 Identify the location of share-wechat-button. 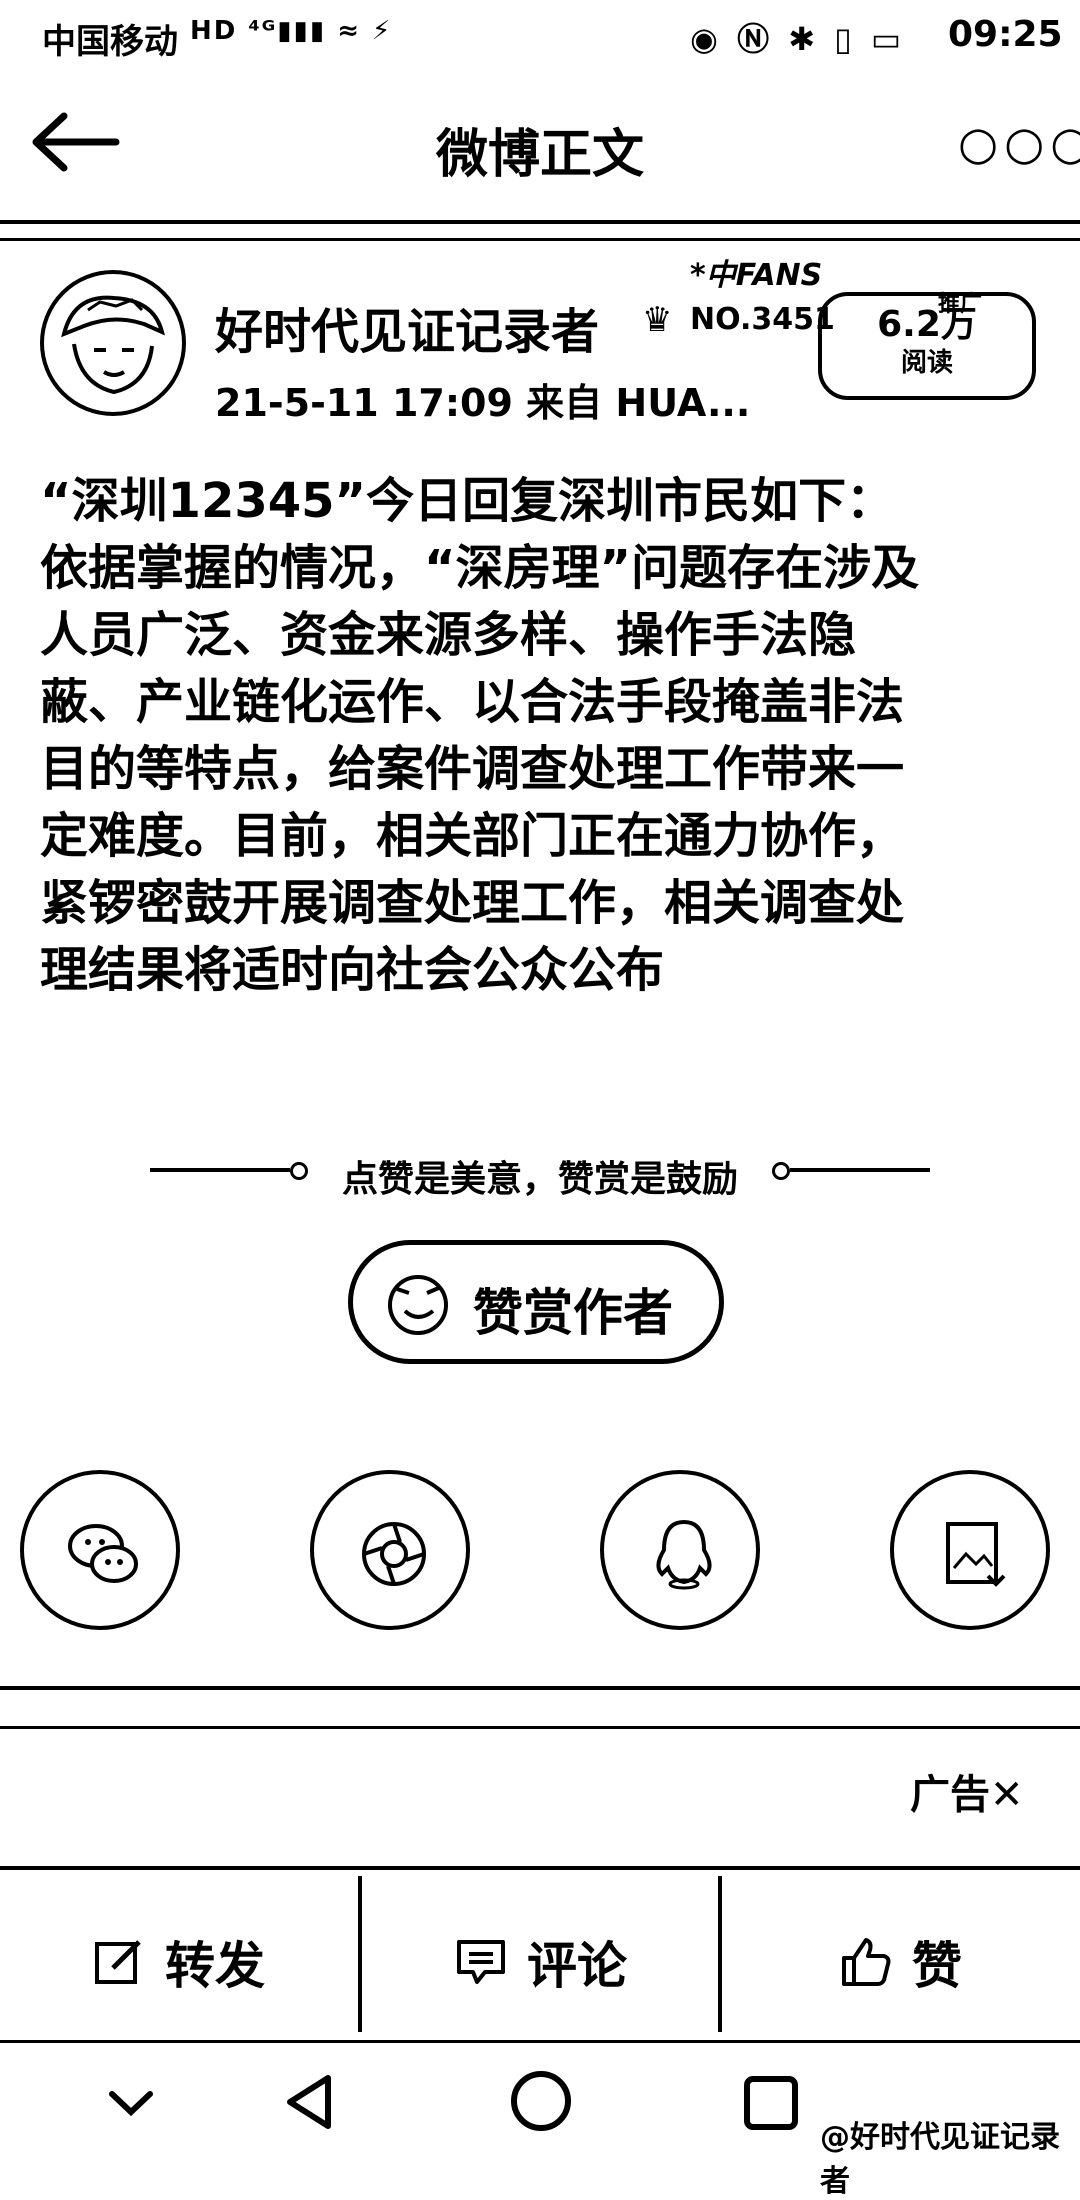
(100, 1550).